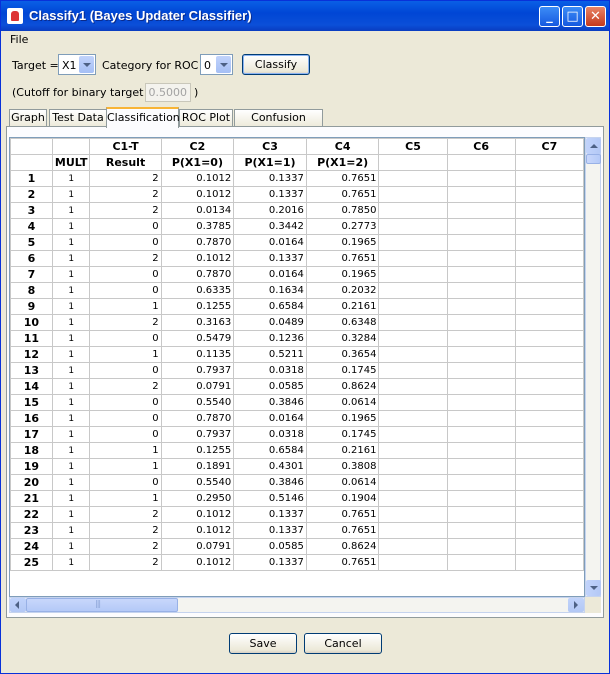  What do you see at coordinates (223, 64) in the screenshot?
I see `chevron-down-icon` at bounding box center [223, 64].